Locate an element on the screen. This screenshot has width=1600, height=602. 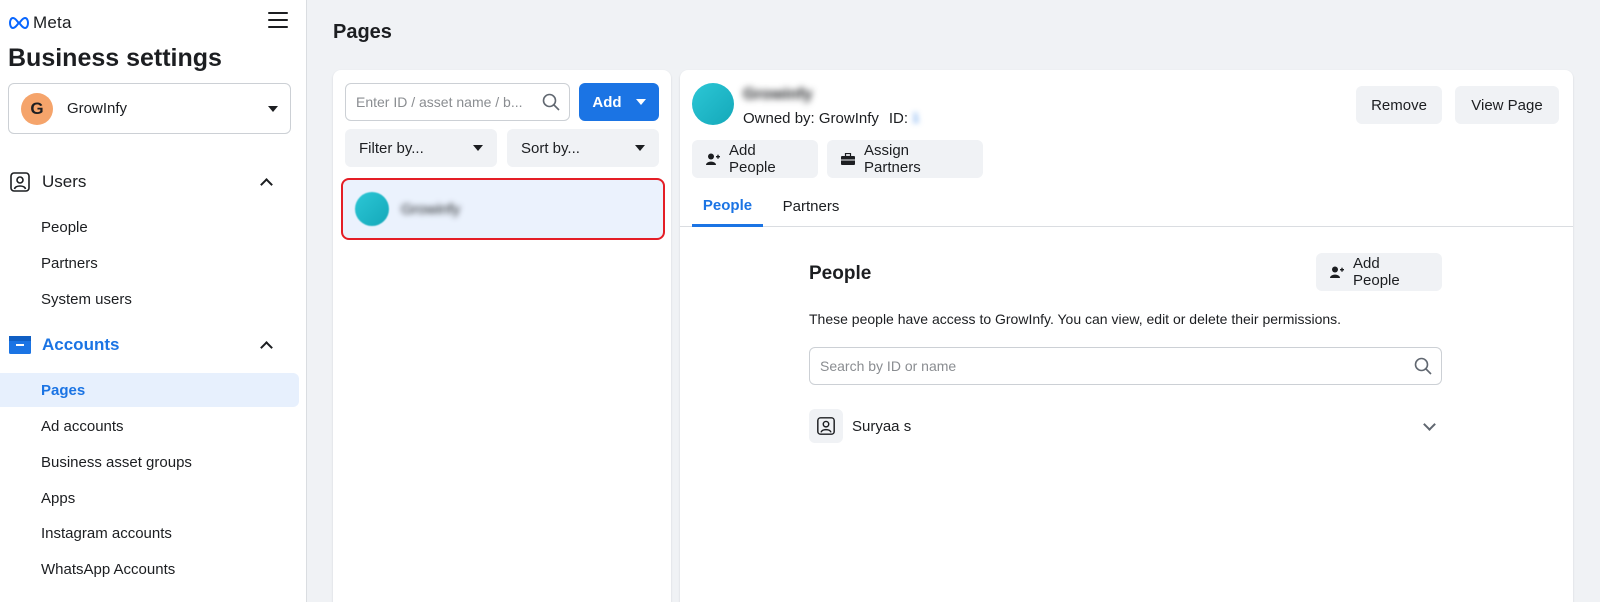
add-button-label: Add is located at coordinates (607, 102).